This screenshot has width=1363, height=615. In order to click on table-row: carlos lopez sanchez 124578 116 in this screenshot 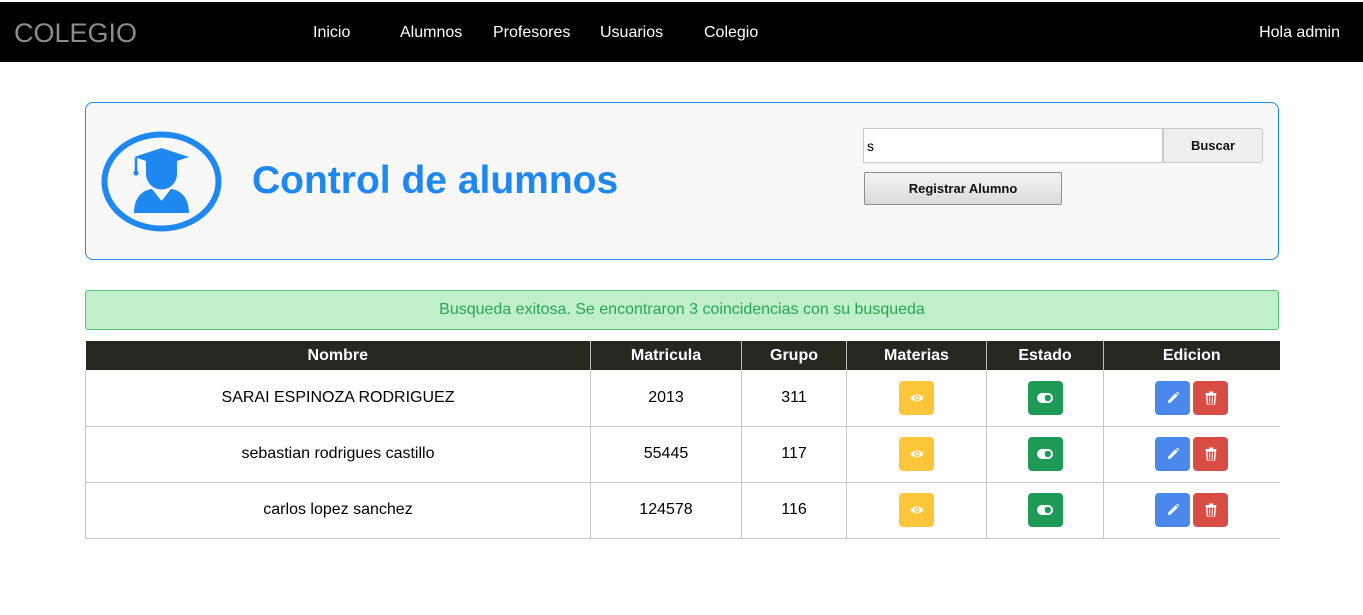, I will do `click(682, 510)`.